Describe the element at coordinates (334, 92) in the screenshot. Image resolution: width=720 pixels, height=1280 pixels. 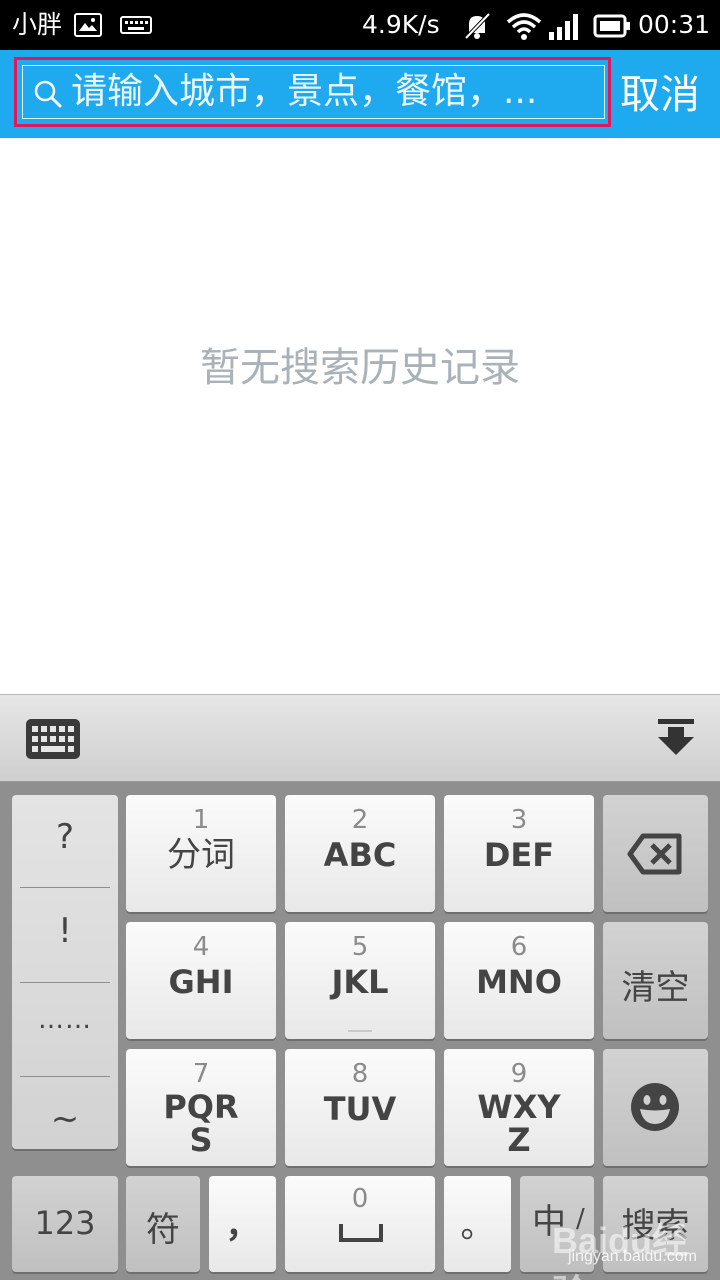
I see `search-input` at that location.